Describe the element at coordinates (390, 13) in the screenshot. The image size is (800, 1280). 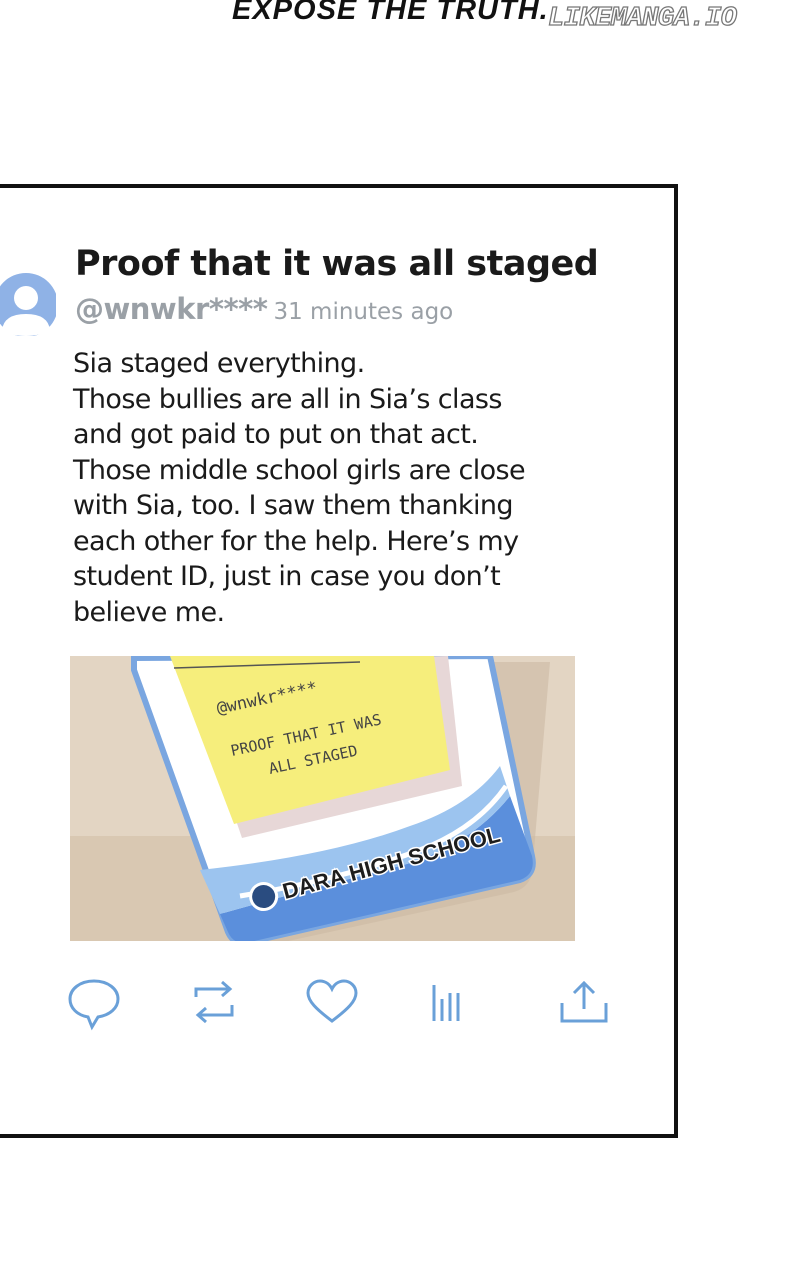
I see `caption-text: EXPOSE THE TRUTH.` at that location.